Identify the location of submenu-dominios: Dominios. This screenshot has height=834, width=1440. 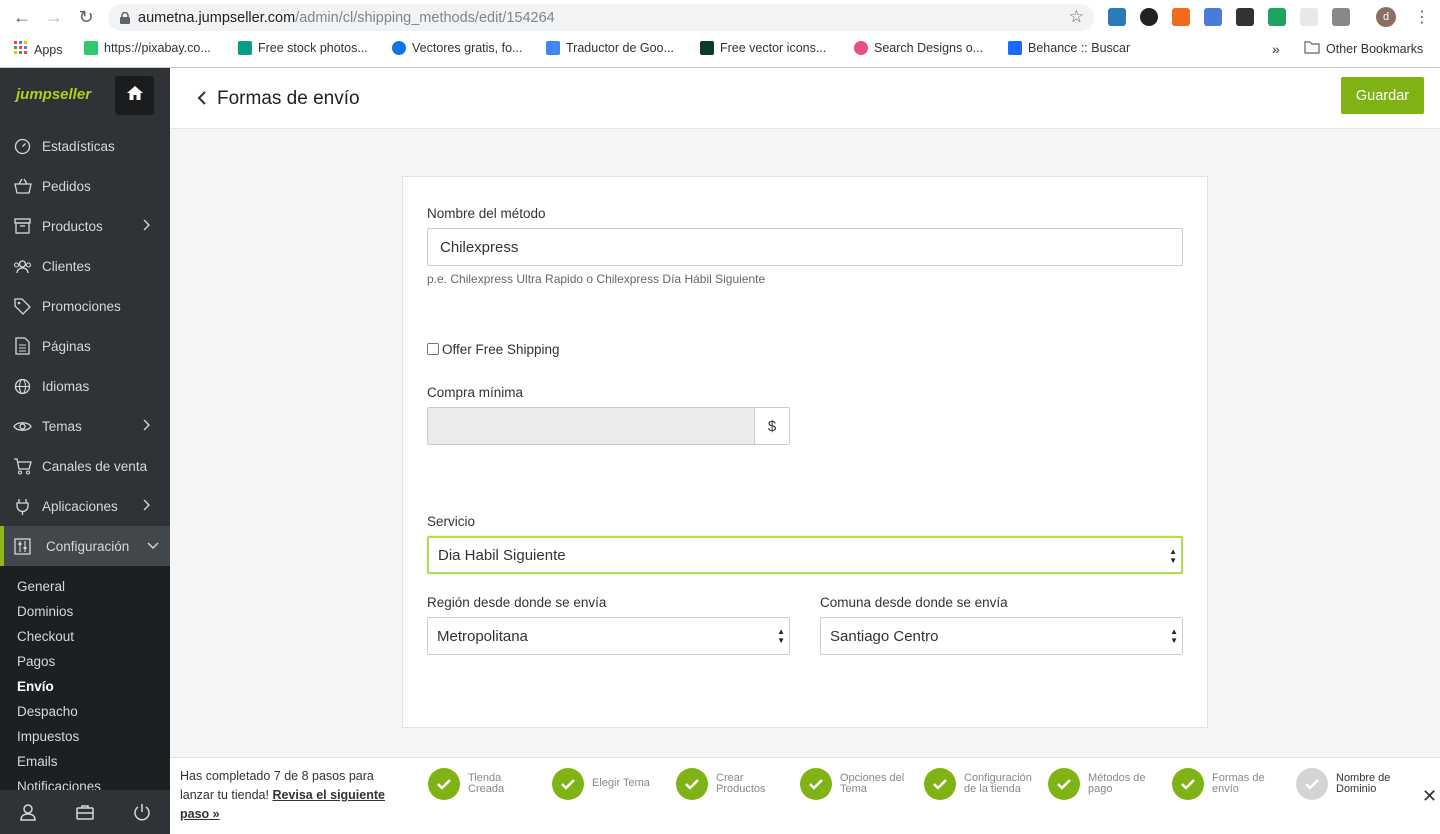
(45, 611).